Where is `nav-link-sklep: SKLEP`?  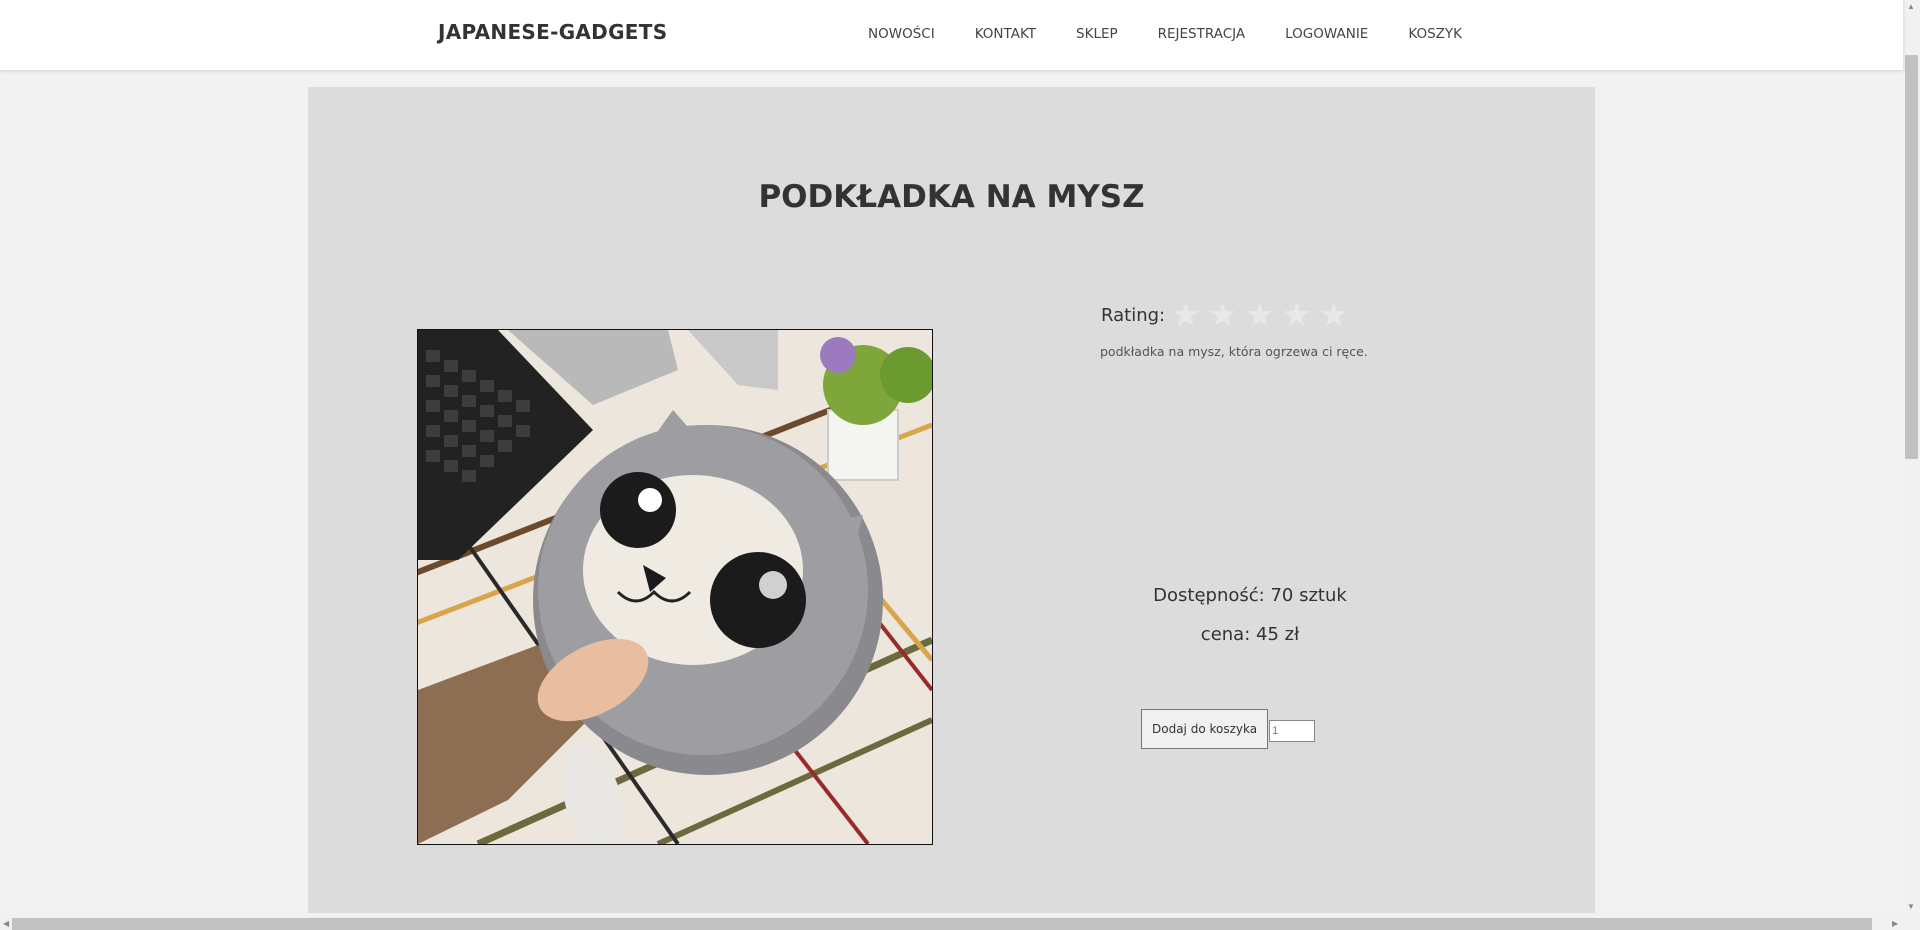
nav-link-sklep: SKLEP is located at coordinates (1097, 34).